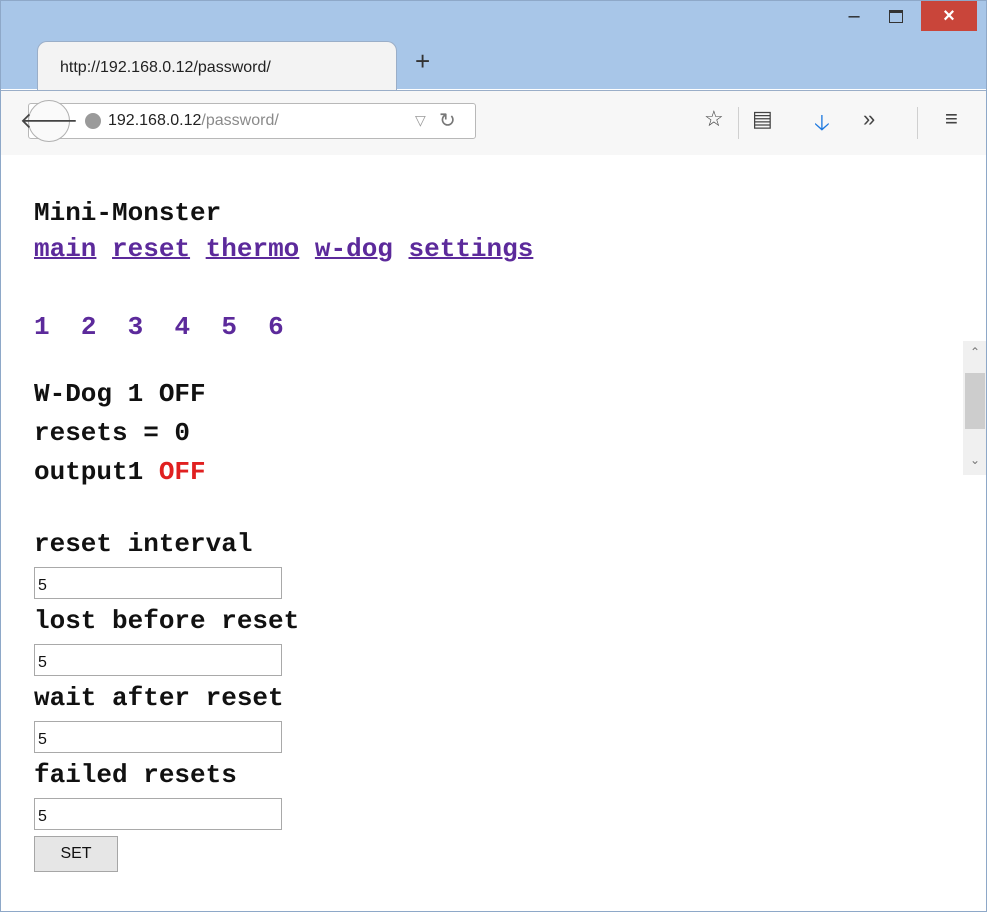  Describe the element at coordinates (158, 583) in the screenshot. I see `reset-interval-input` at that location.